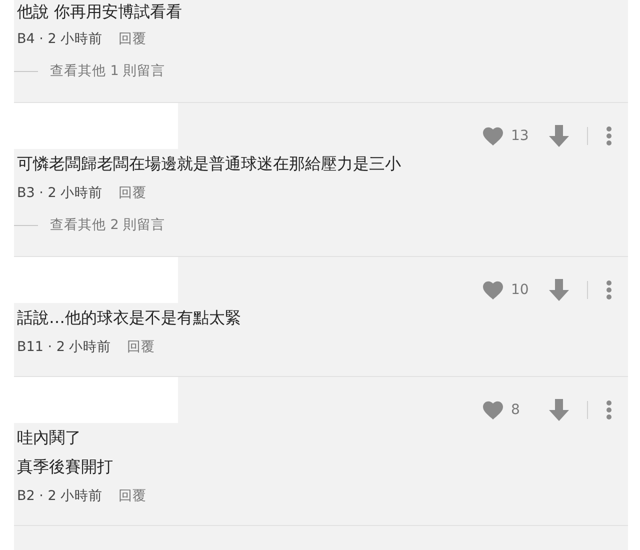 Image resolution: width=640 pixels, height=550 pixels. What do you see at coordinates (520, 136) in the screenshot?
I see `like-count: 13` at bounding box center [520, 136].